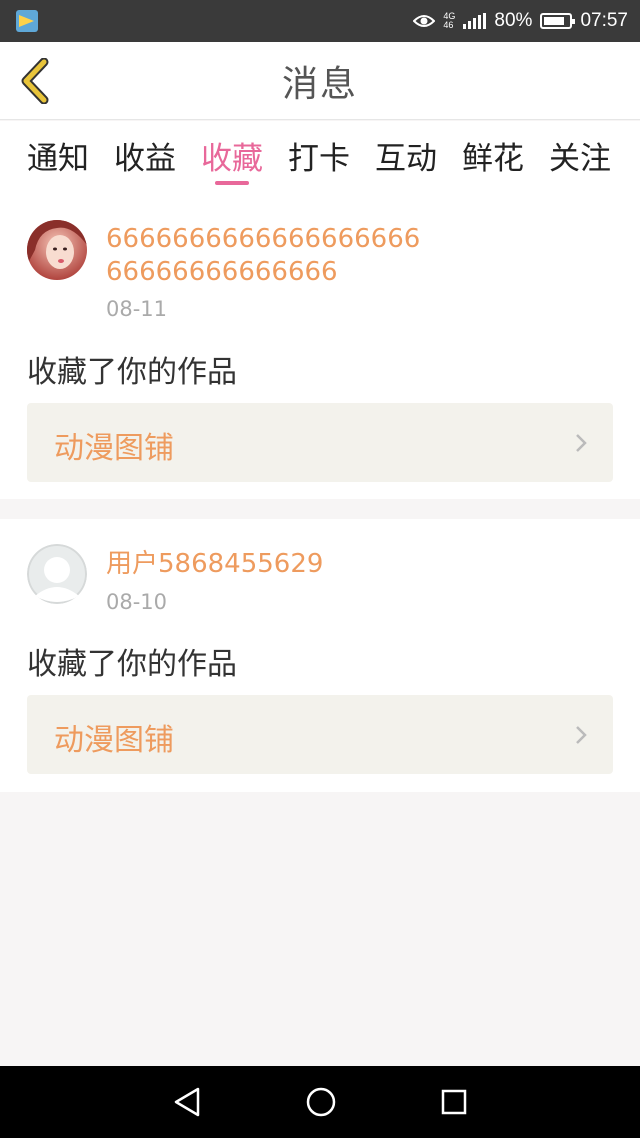 This screenshot has width=640, height=1138. What do you see at coordinates (58, 155) in the screenshot?
I see `tab-notification: 通知` at bounding box center [58, 155].